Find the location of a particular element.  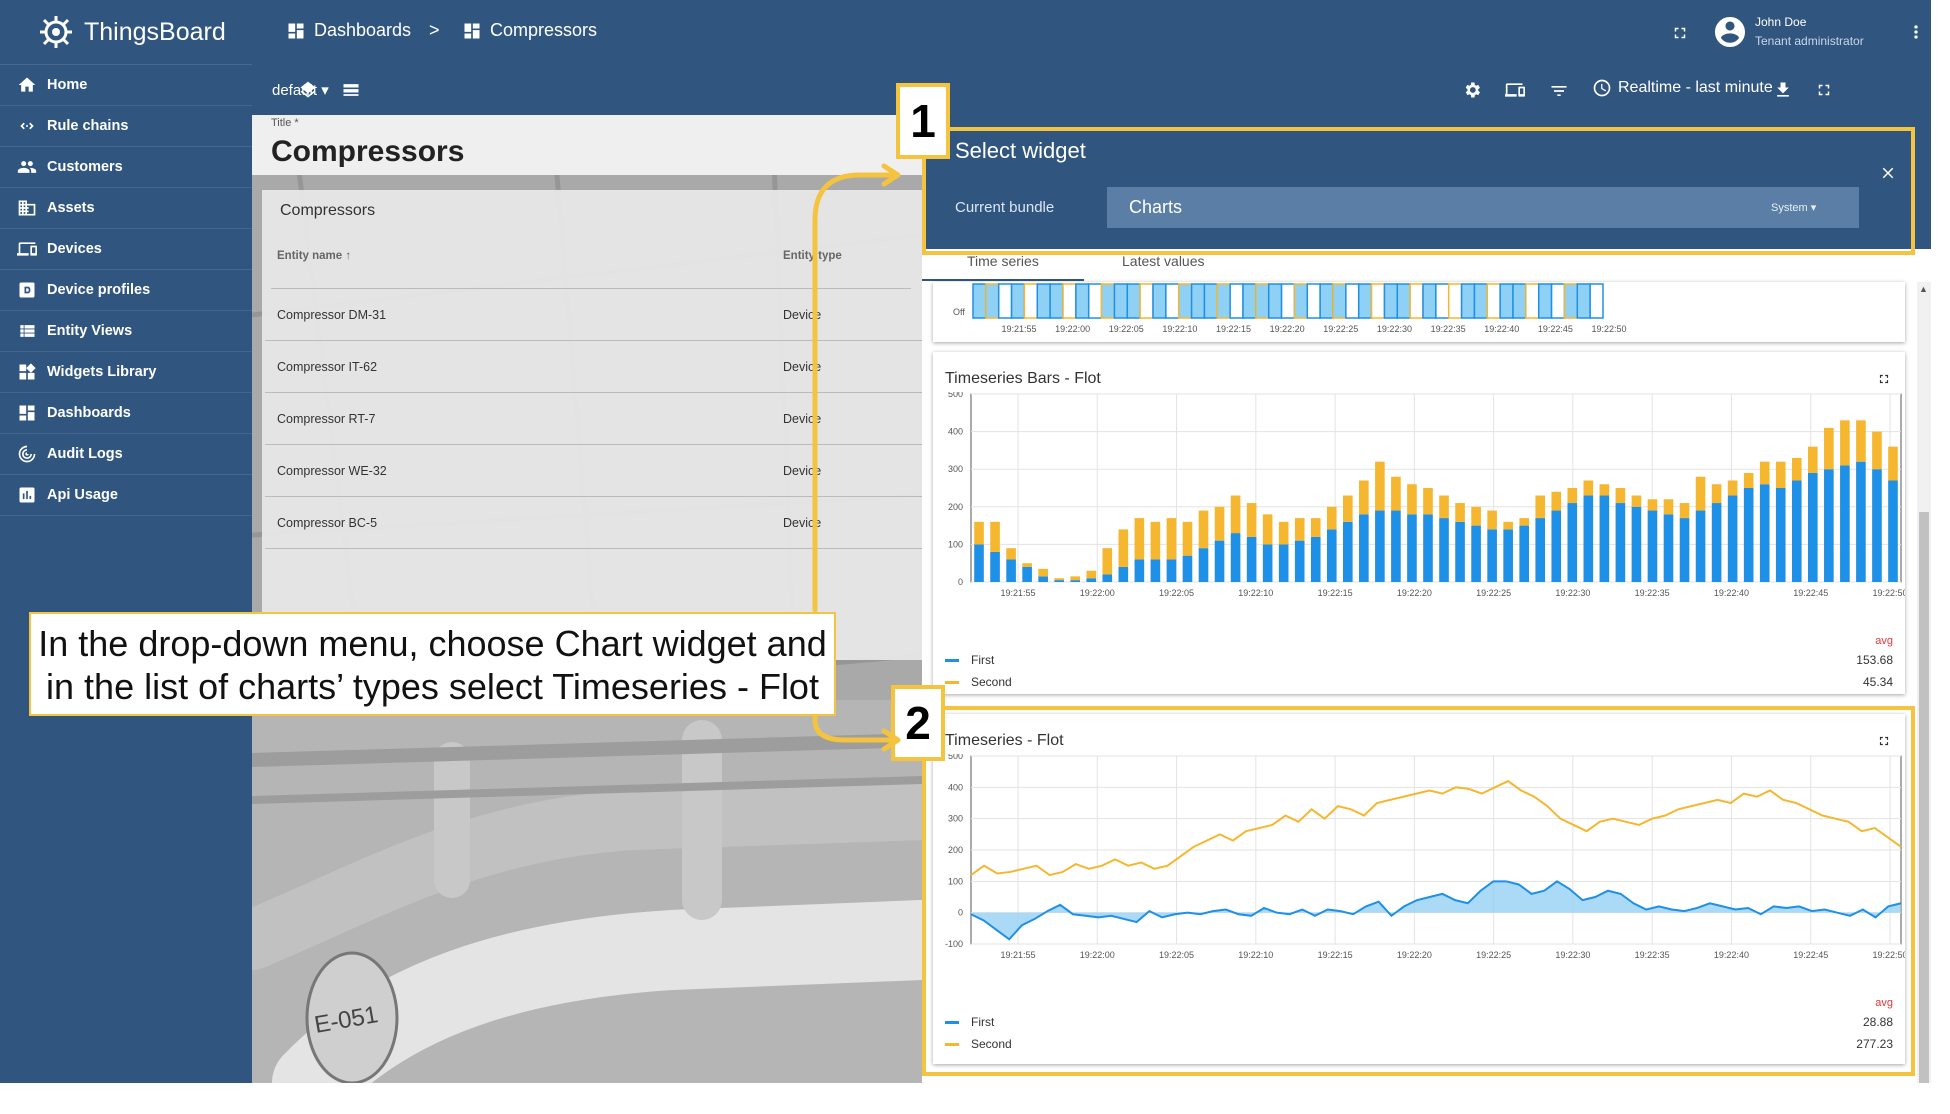

sidebar-item-label: Entity Views is located at coordinates (90, 331).